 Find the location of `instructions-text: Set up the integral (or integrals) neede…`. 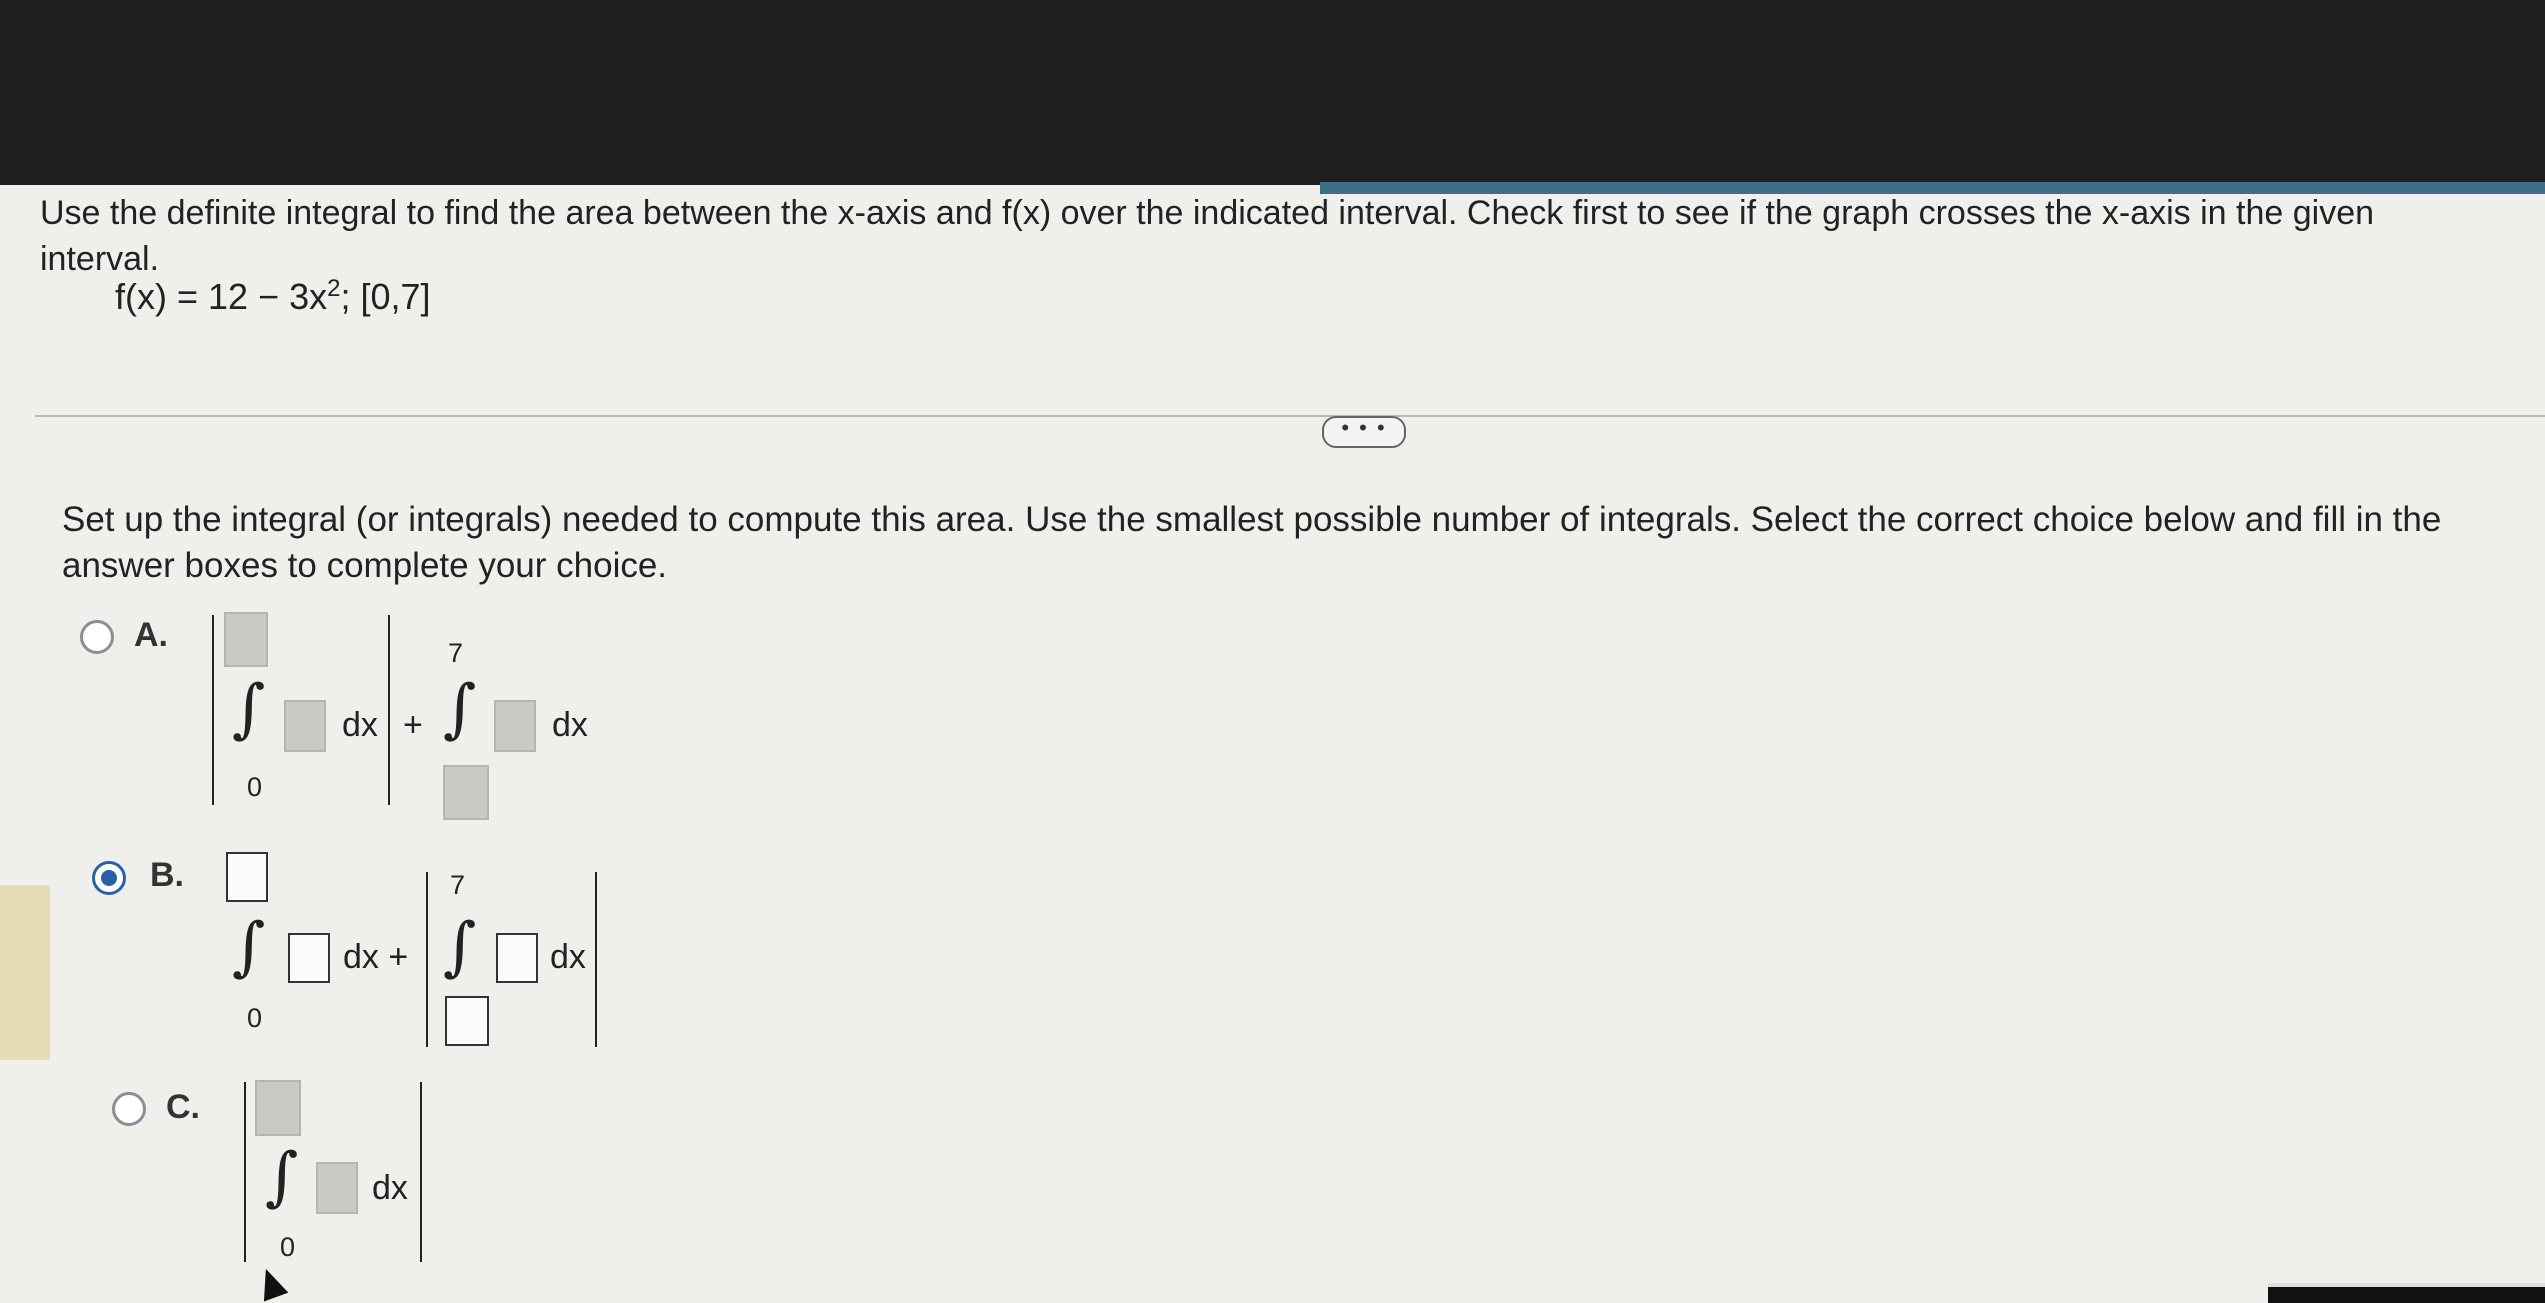

instructions-text: Set up the integral (or integrals) neede… is located at coordinates (1252, 542).